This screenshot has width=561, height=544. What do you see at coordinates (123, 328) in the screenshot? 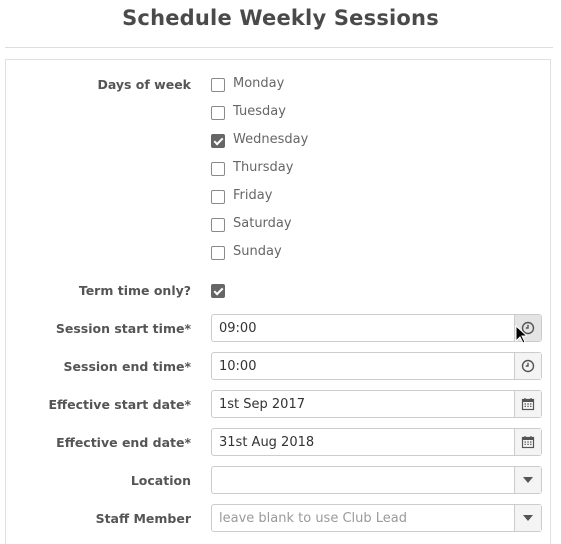
I see `session-start-label: Session start time*` at bounding box center [123, 328].